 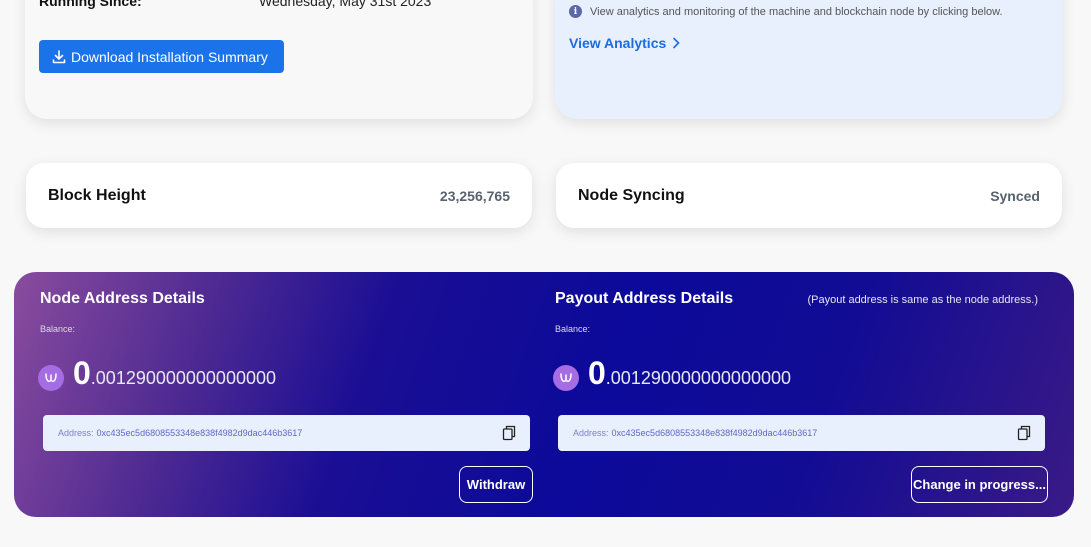 What do you see at coordinates (1015, 196) in the screenshot?
I see `node-syncing-status: Synced` at bounding box center [1015, 196].